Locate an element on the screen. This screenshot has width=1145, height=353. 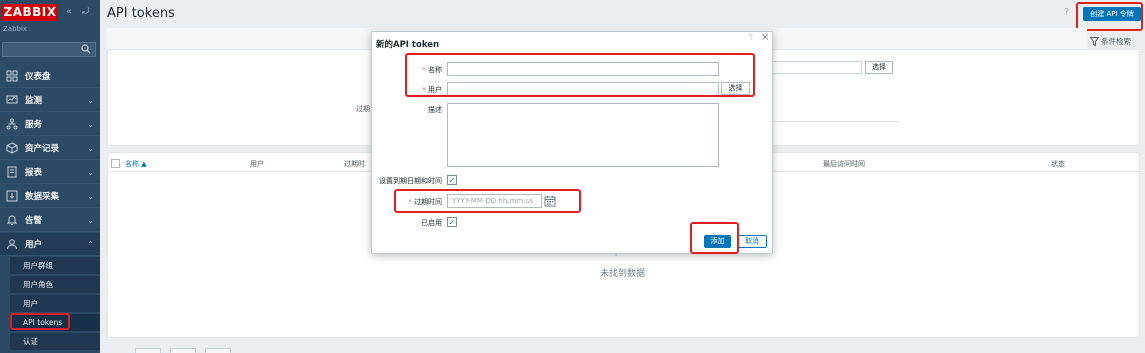
sidebar-item-label: 报表 is located at coordinates (34, 173).